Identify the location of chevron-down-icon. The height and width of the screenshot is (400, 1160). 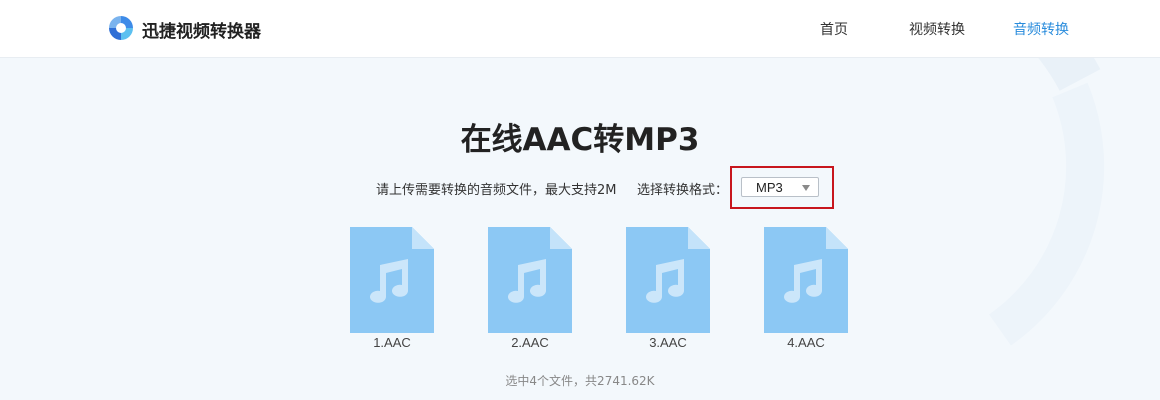
(806, 188).